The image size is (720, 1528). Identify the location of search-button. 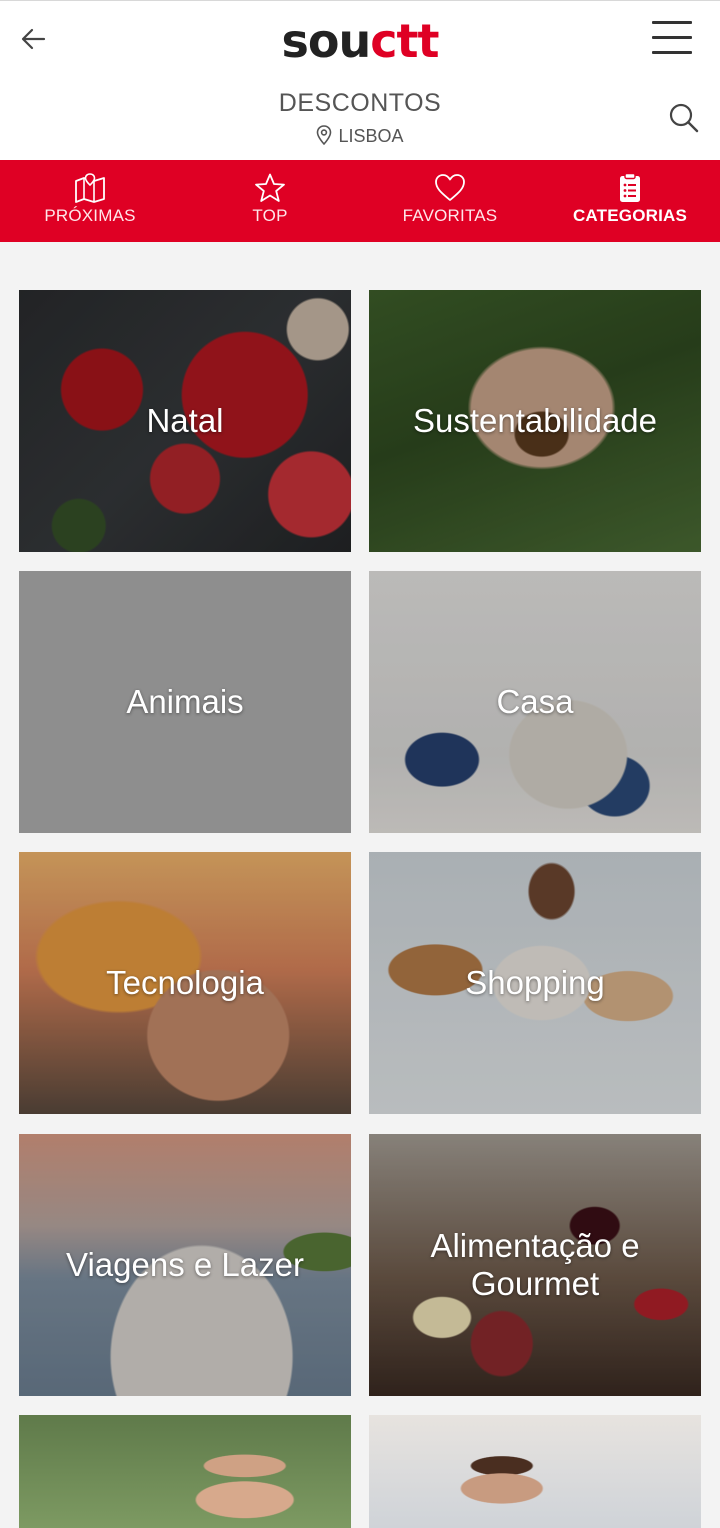
(684, 118).